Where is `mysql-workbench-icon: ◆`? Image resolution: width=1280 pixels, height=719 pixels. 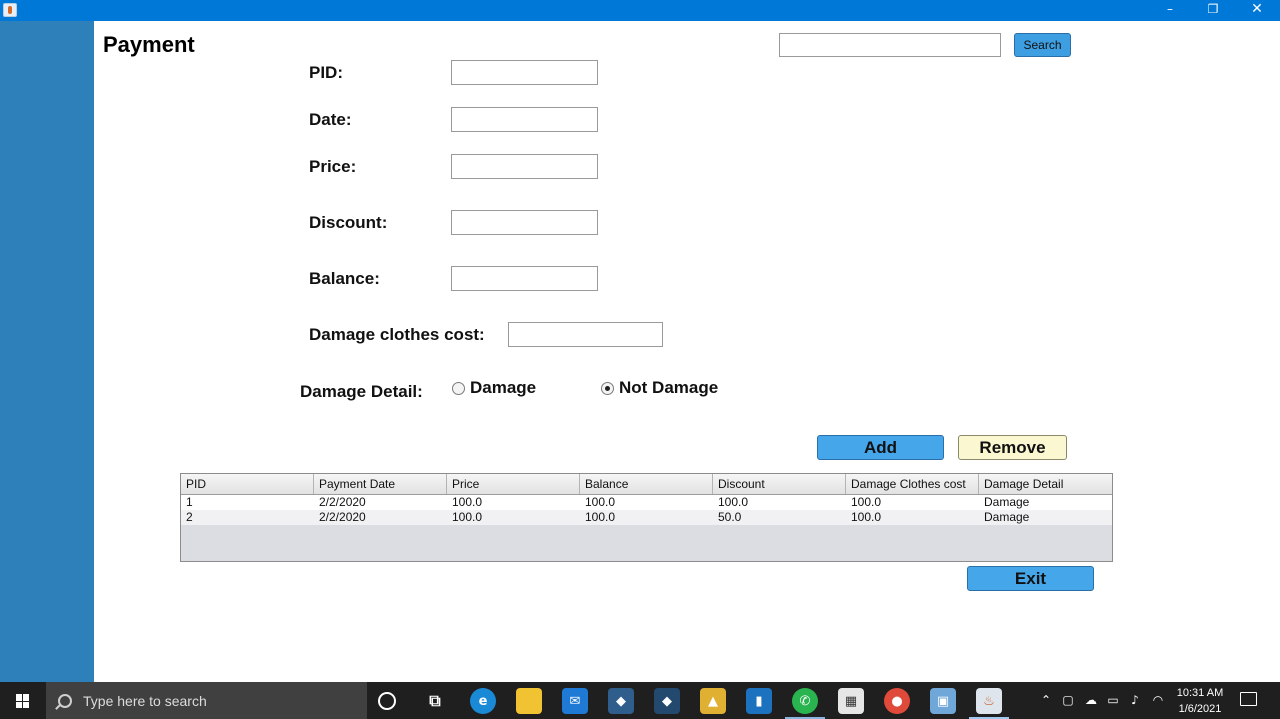 mysql-workbench-icon: ◆ is located at coordinates (621, 701).